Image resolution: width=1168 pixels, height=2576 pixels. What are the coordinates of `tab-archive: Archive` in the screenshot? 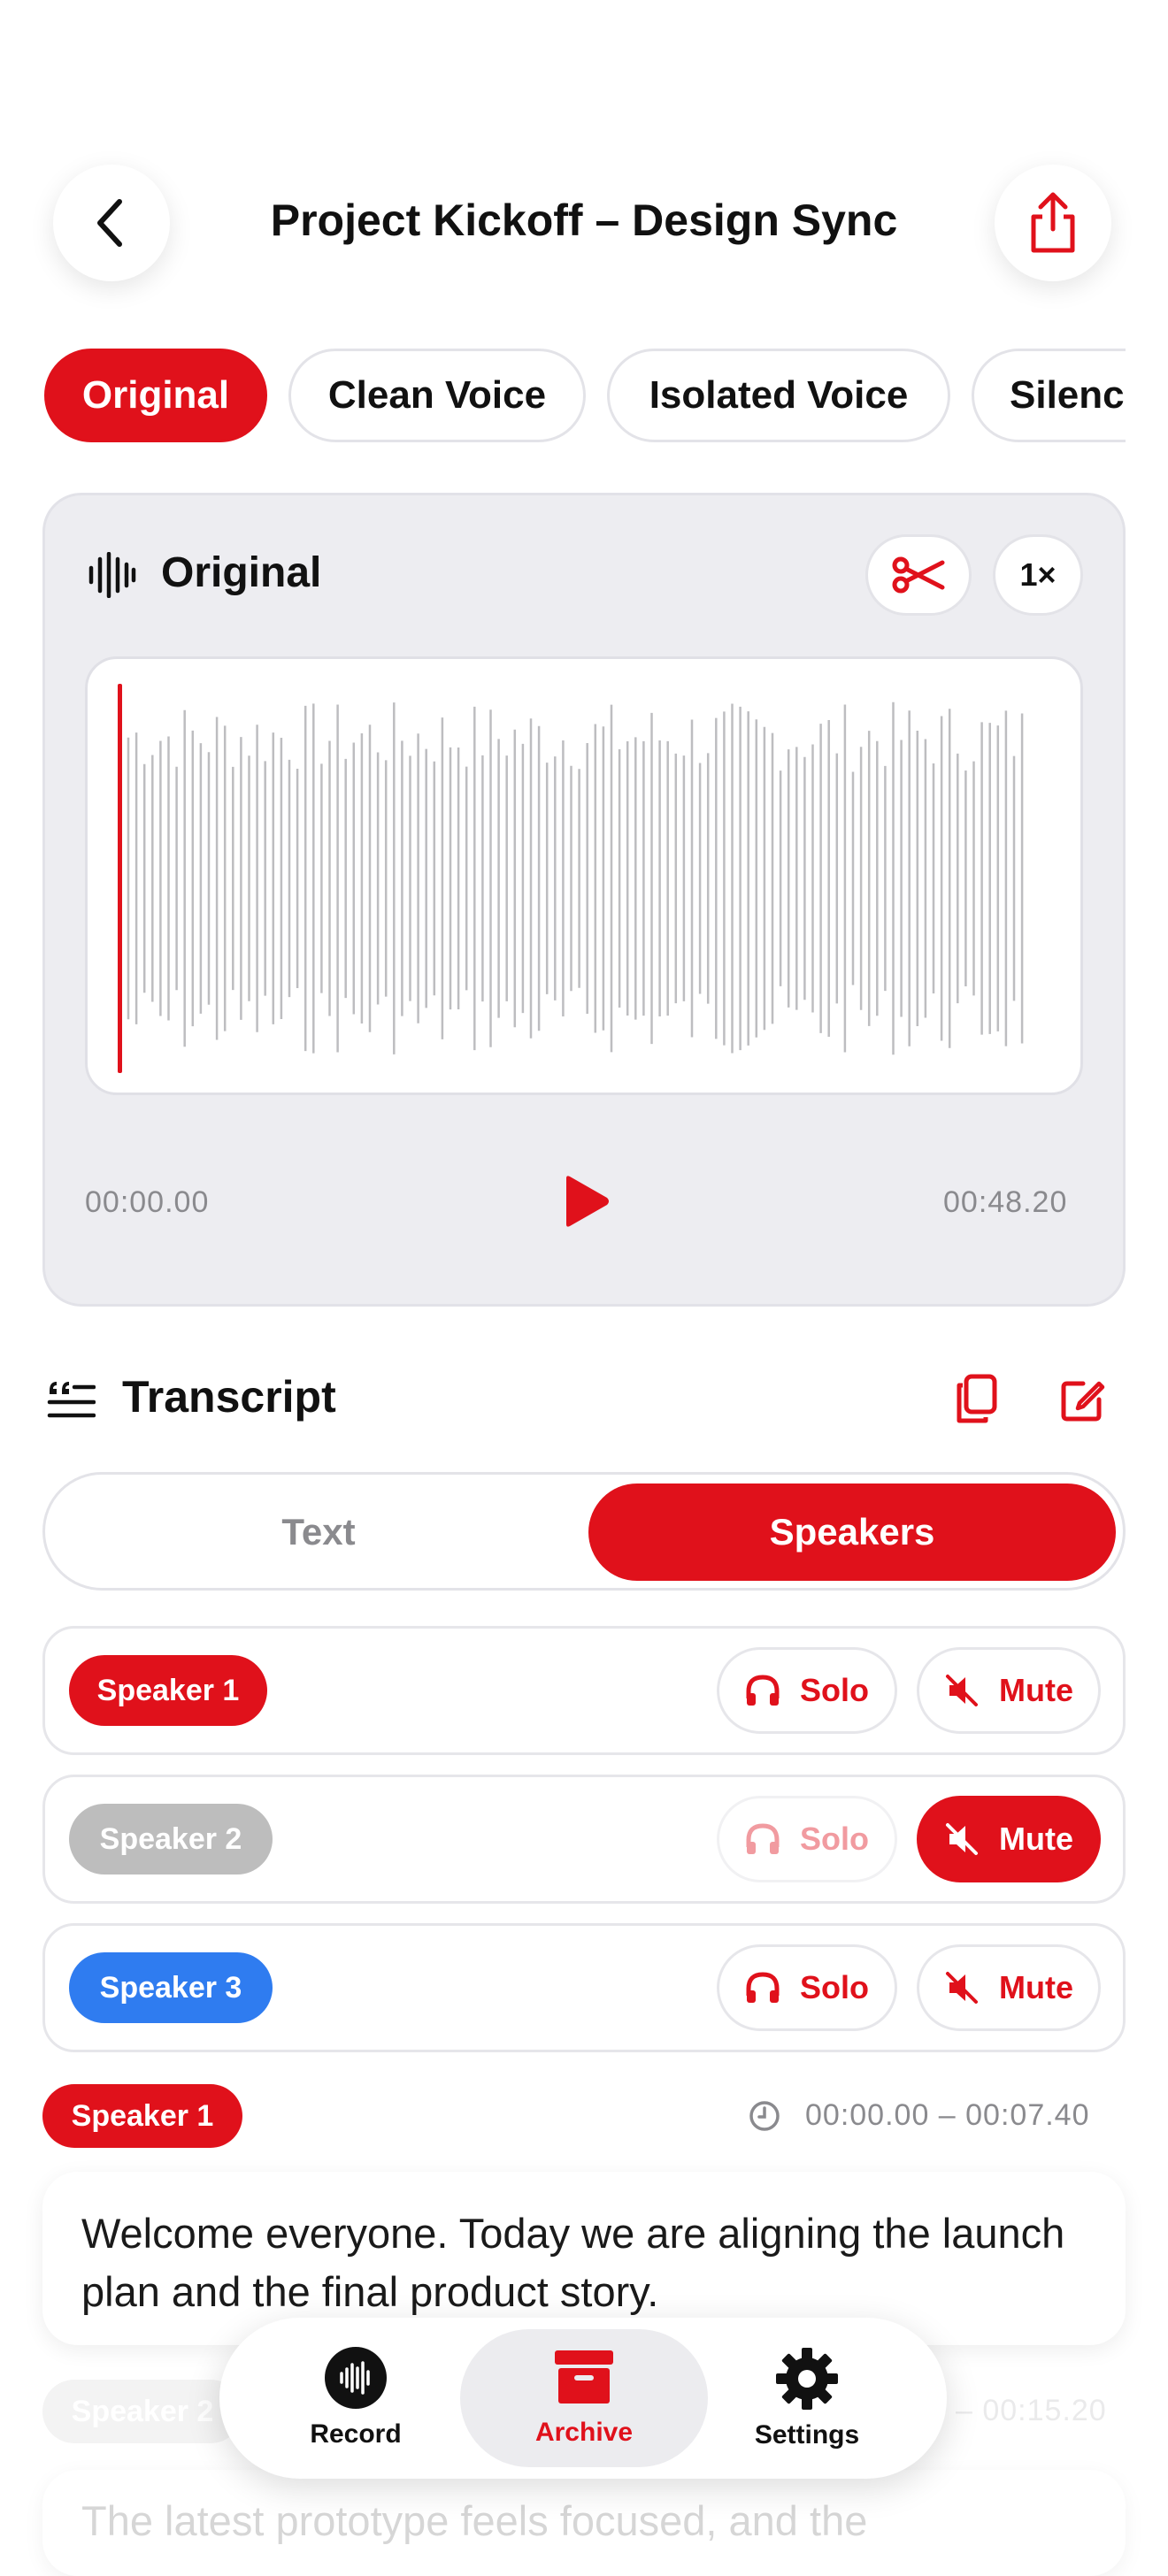 It's located at (584, 2398).